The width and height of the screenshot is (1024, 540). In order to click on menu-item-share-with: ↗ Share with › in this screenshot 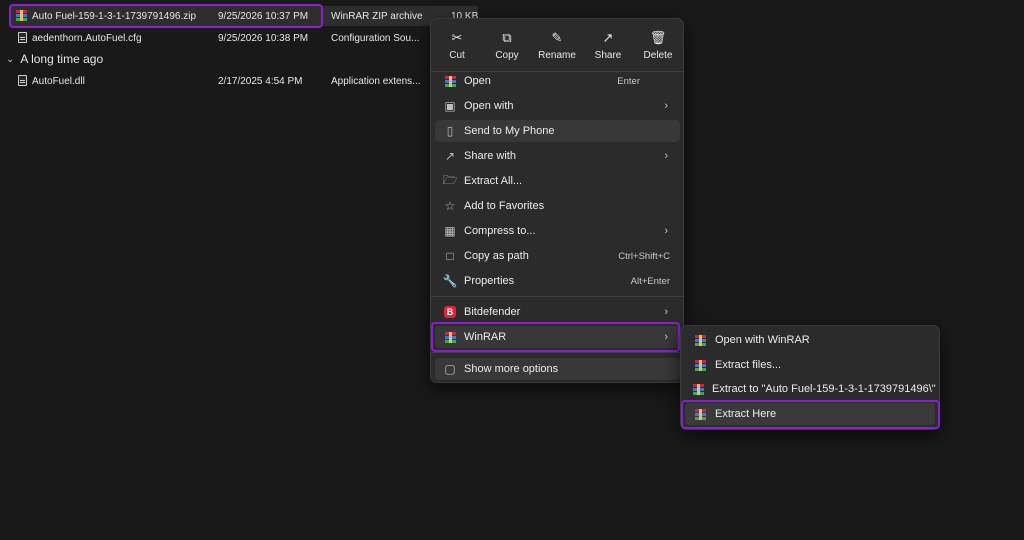, I will do `click(557, 156)`.